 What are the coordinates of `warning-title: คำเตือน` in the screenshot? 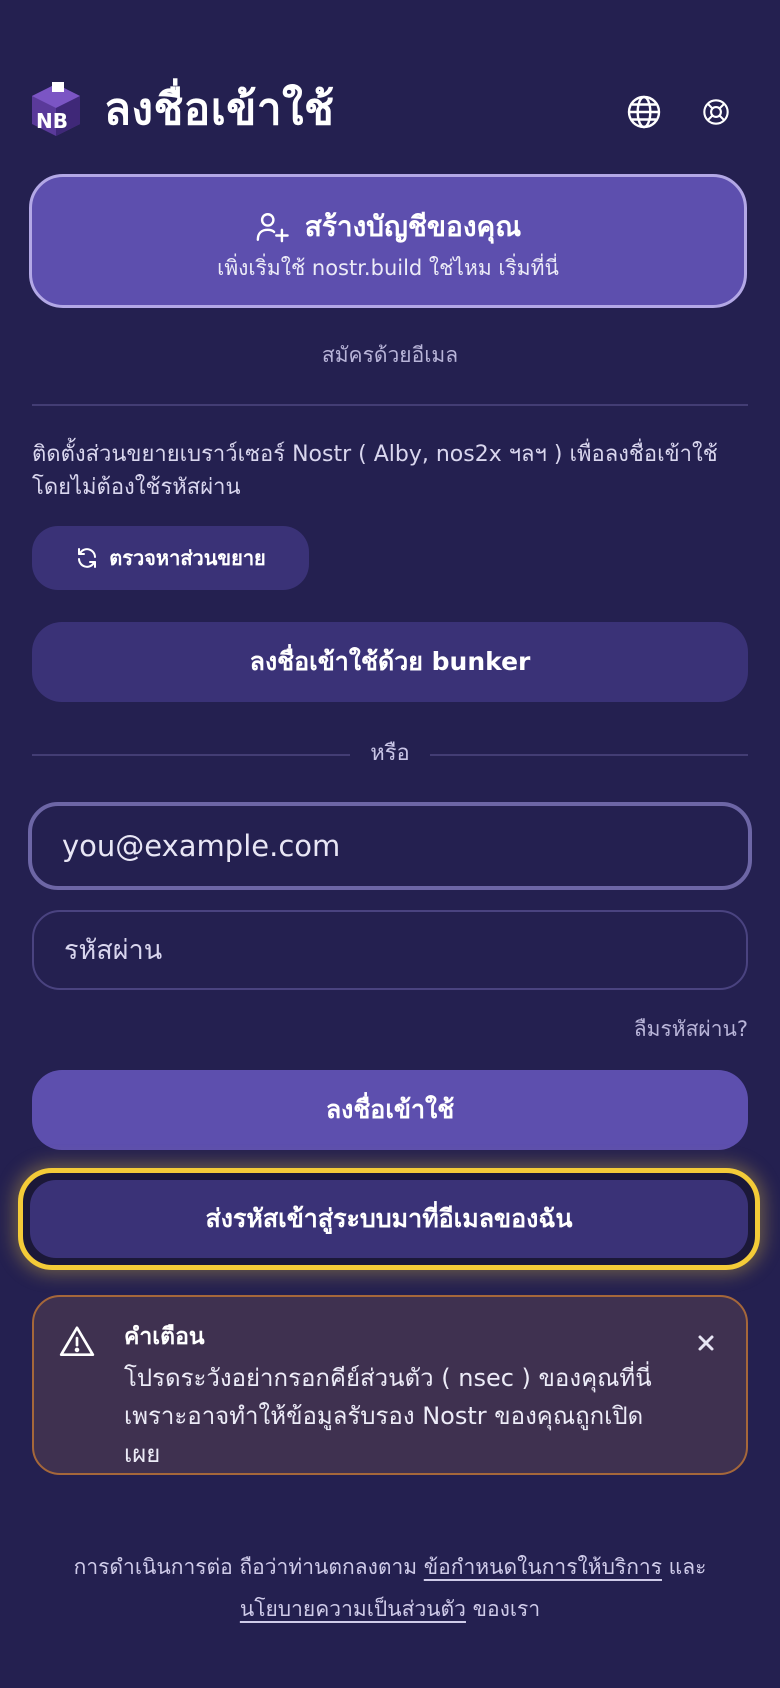 It's located at (164, 1337).